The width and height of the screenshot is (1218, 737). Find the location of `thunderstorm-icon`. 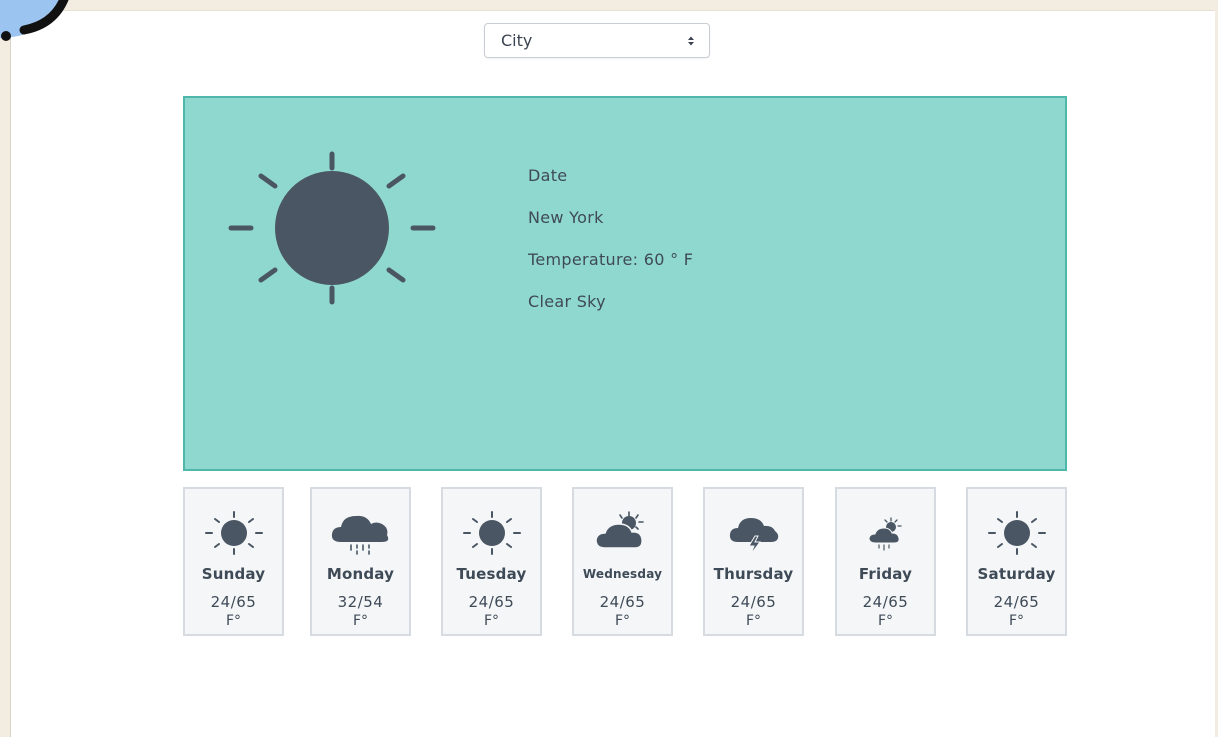

thunderstorm-icon is located at coordinates (753, 536).